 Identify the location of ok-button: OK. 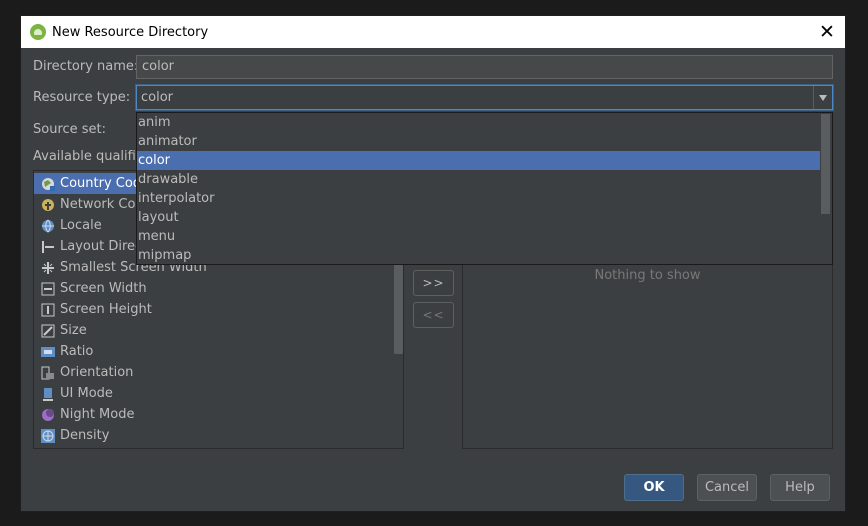
(654, 487).